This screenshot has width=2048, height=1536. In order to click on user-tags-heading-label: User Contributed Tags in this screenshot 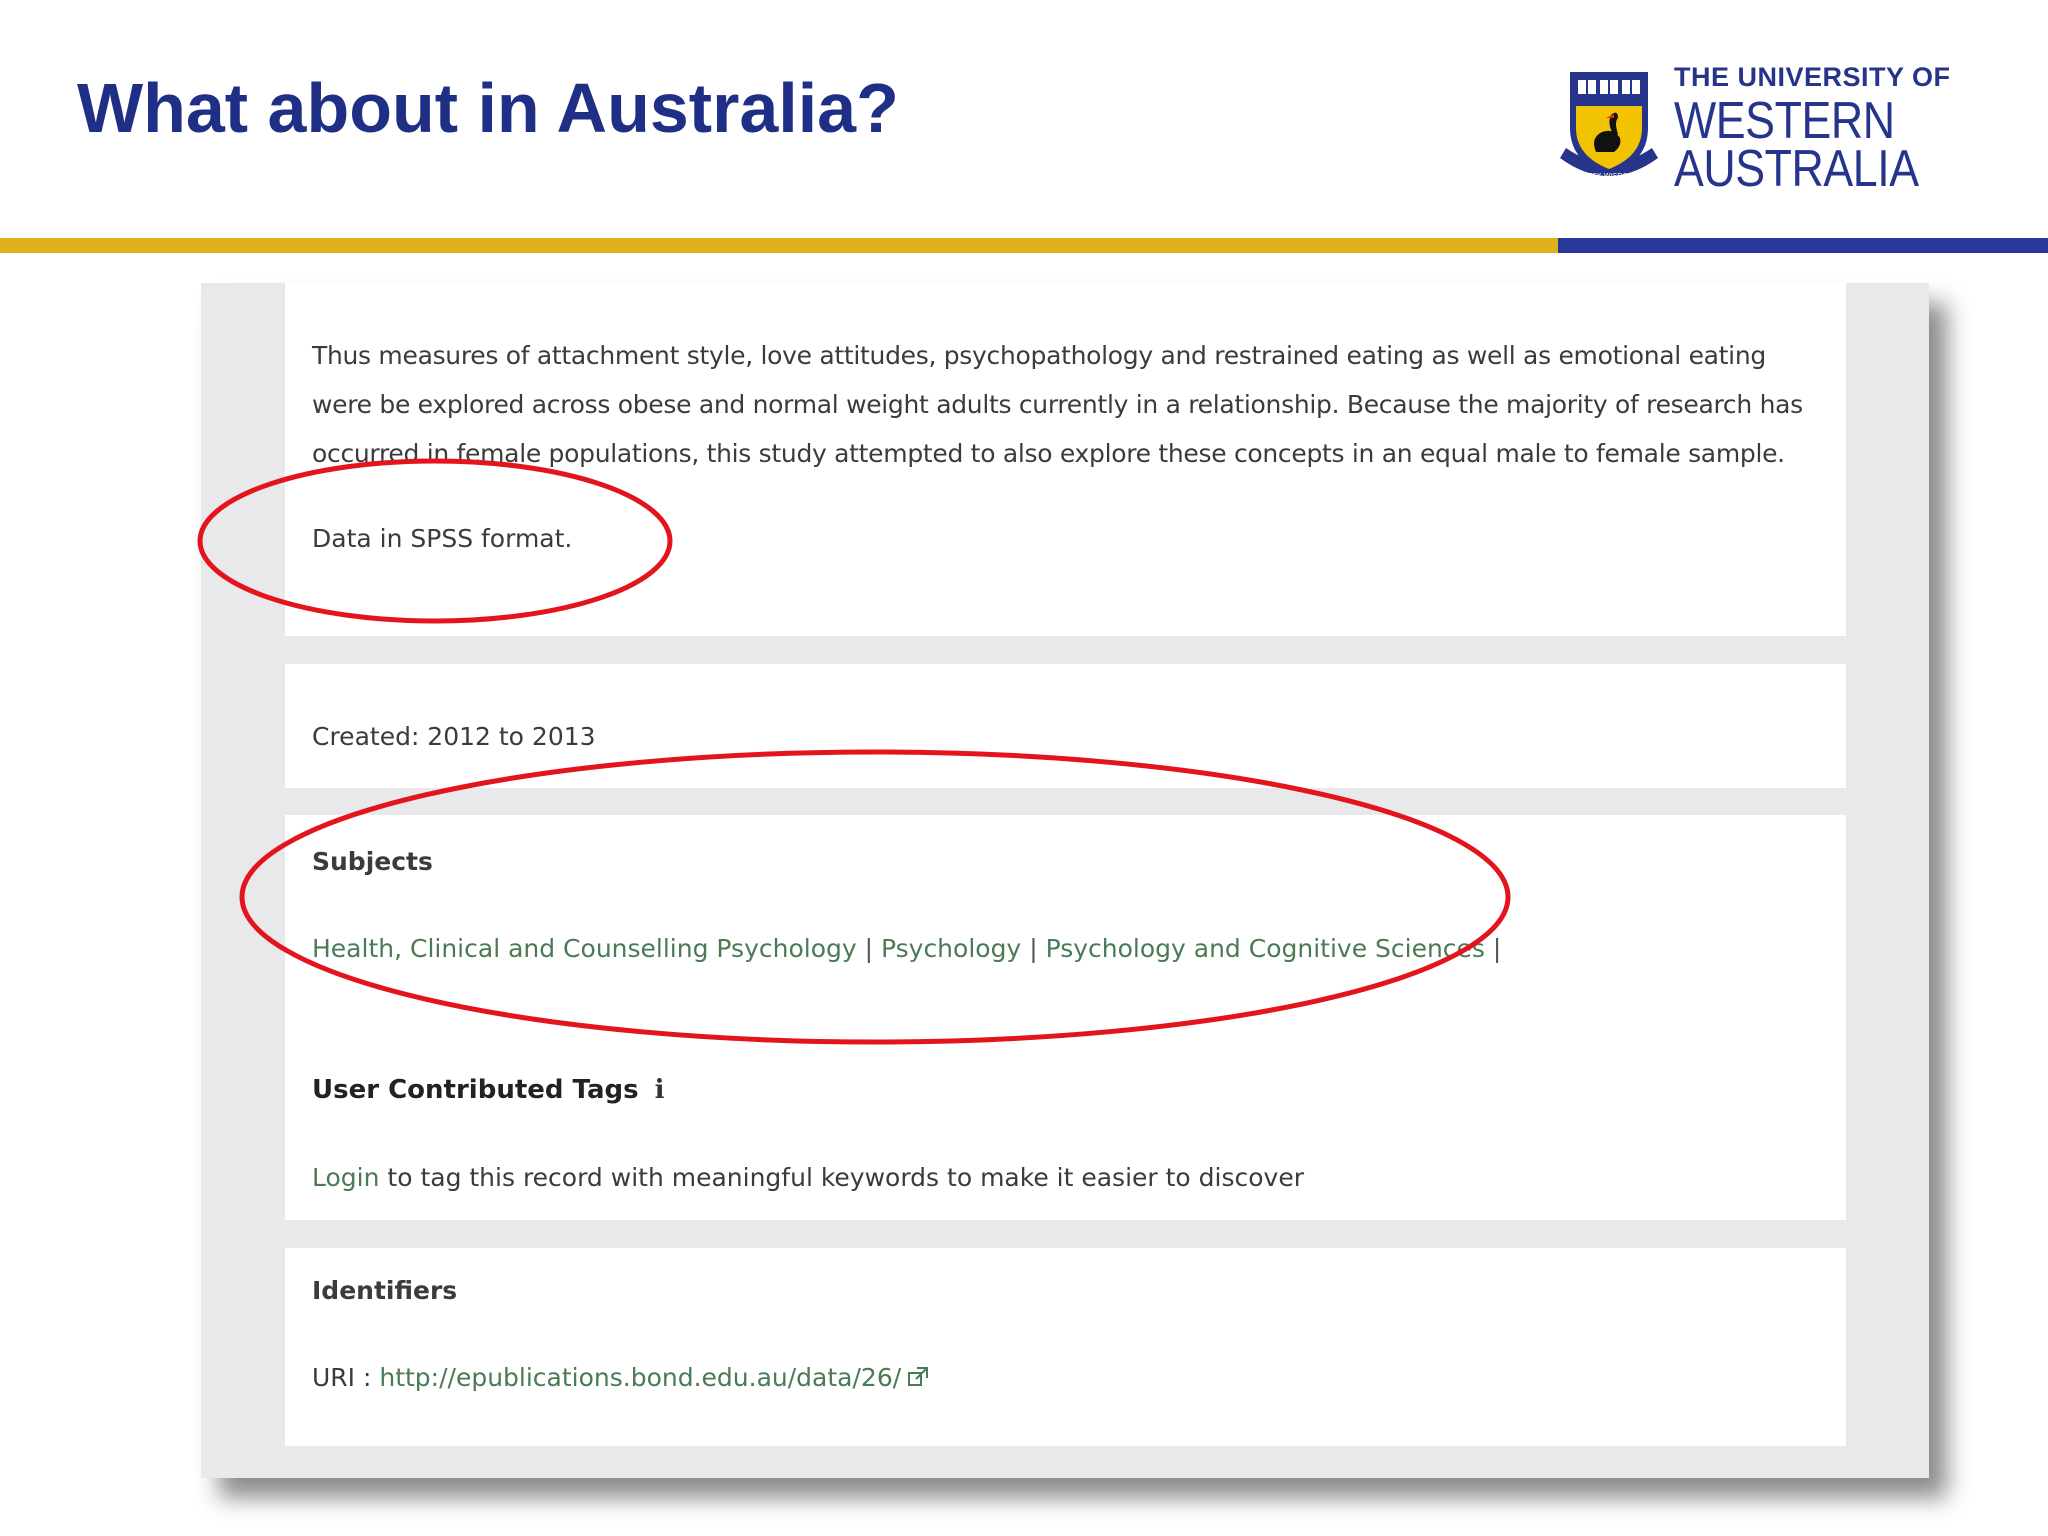, I will do `click(475, 1090)`.